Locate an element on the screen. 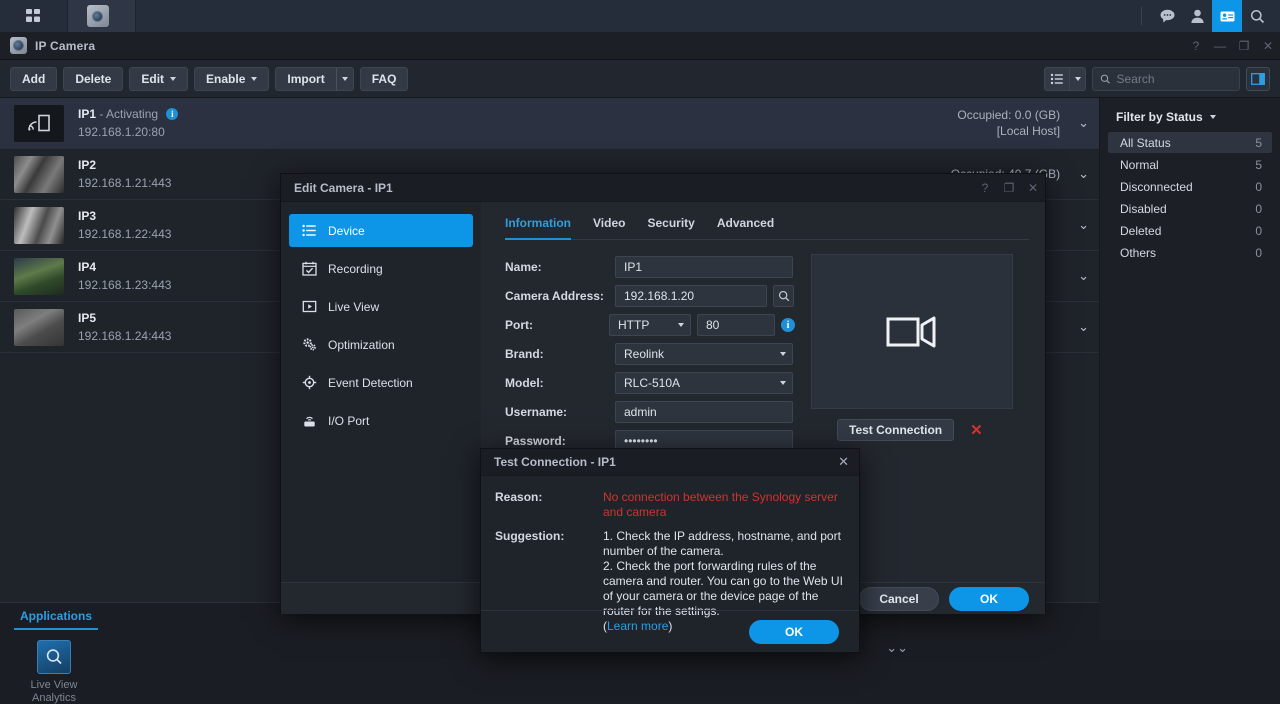  filter-item-deleted: Deleted 0 is located at coordinates (1190, 230).